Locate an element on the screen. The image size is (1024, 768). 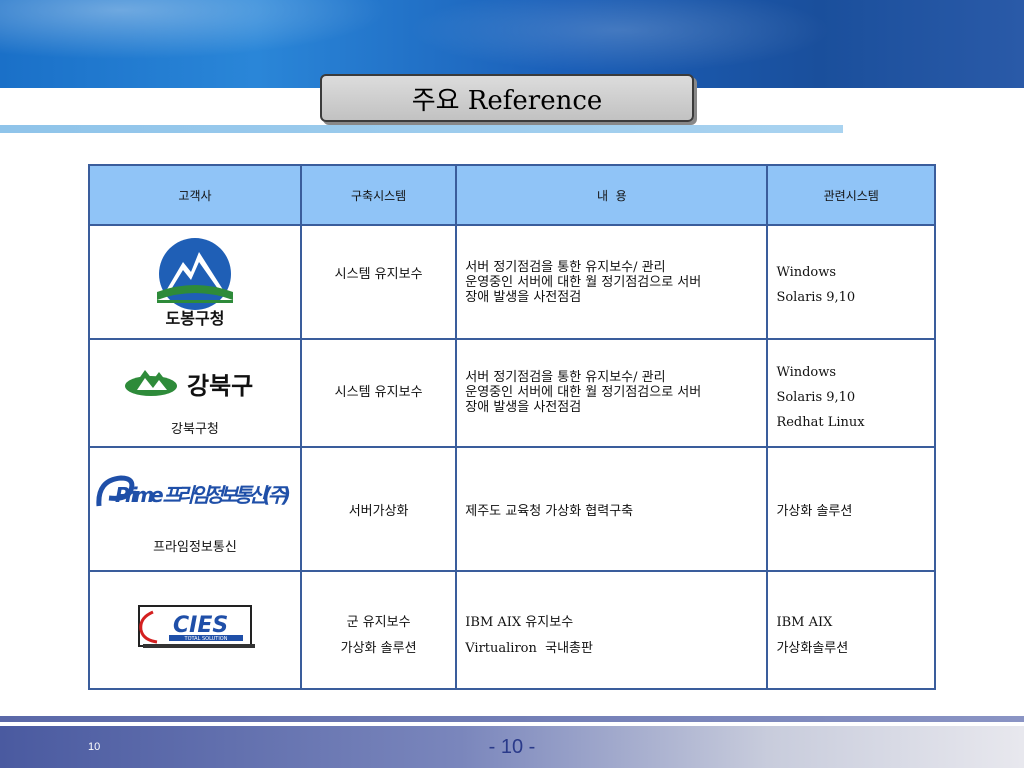
related-line: IBM AIX is located at coordinates (804, 622).